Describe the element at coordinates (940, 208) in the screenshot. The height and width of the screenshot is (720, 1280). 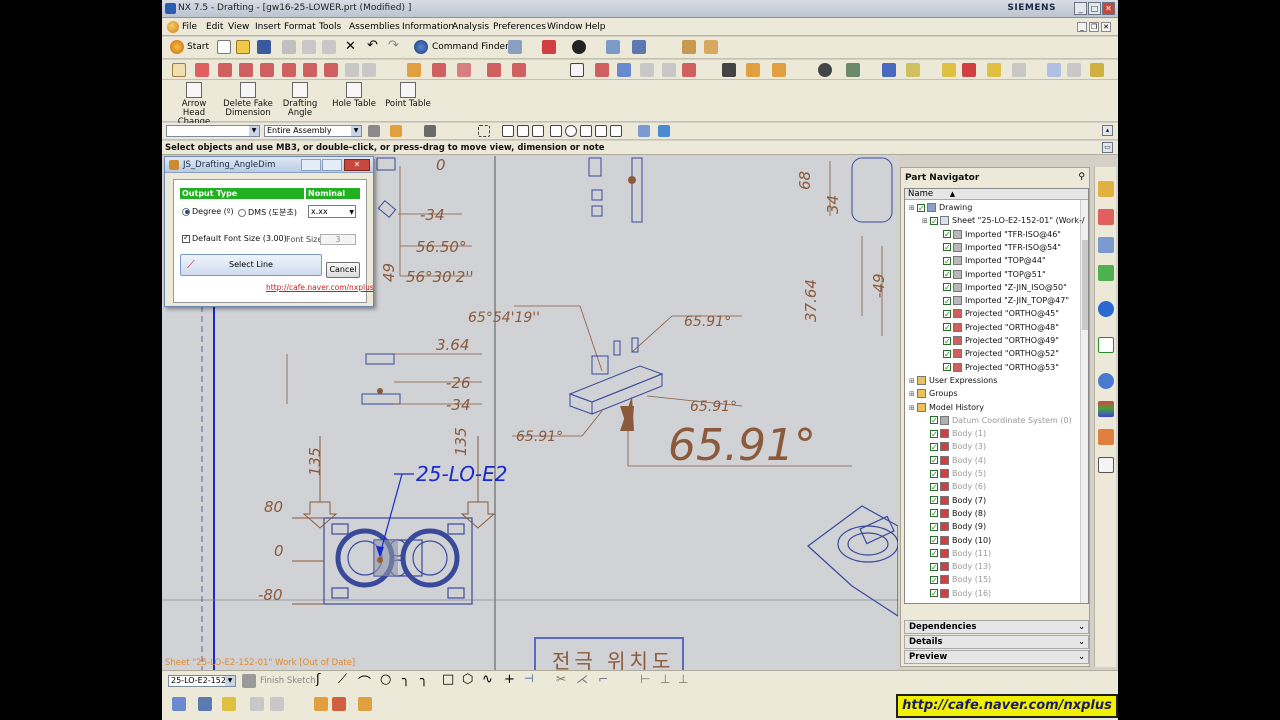
I see `tree-row: ⊞ Drawing` at that location.